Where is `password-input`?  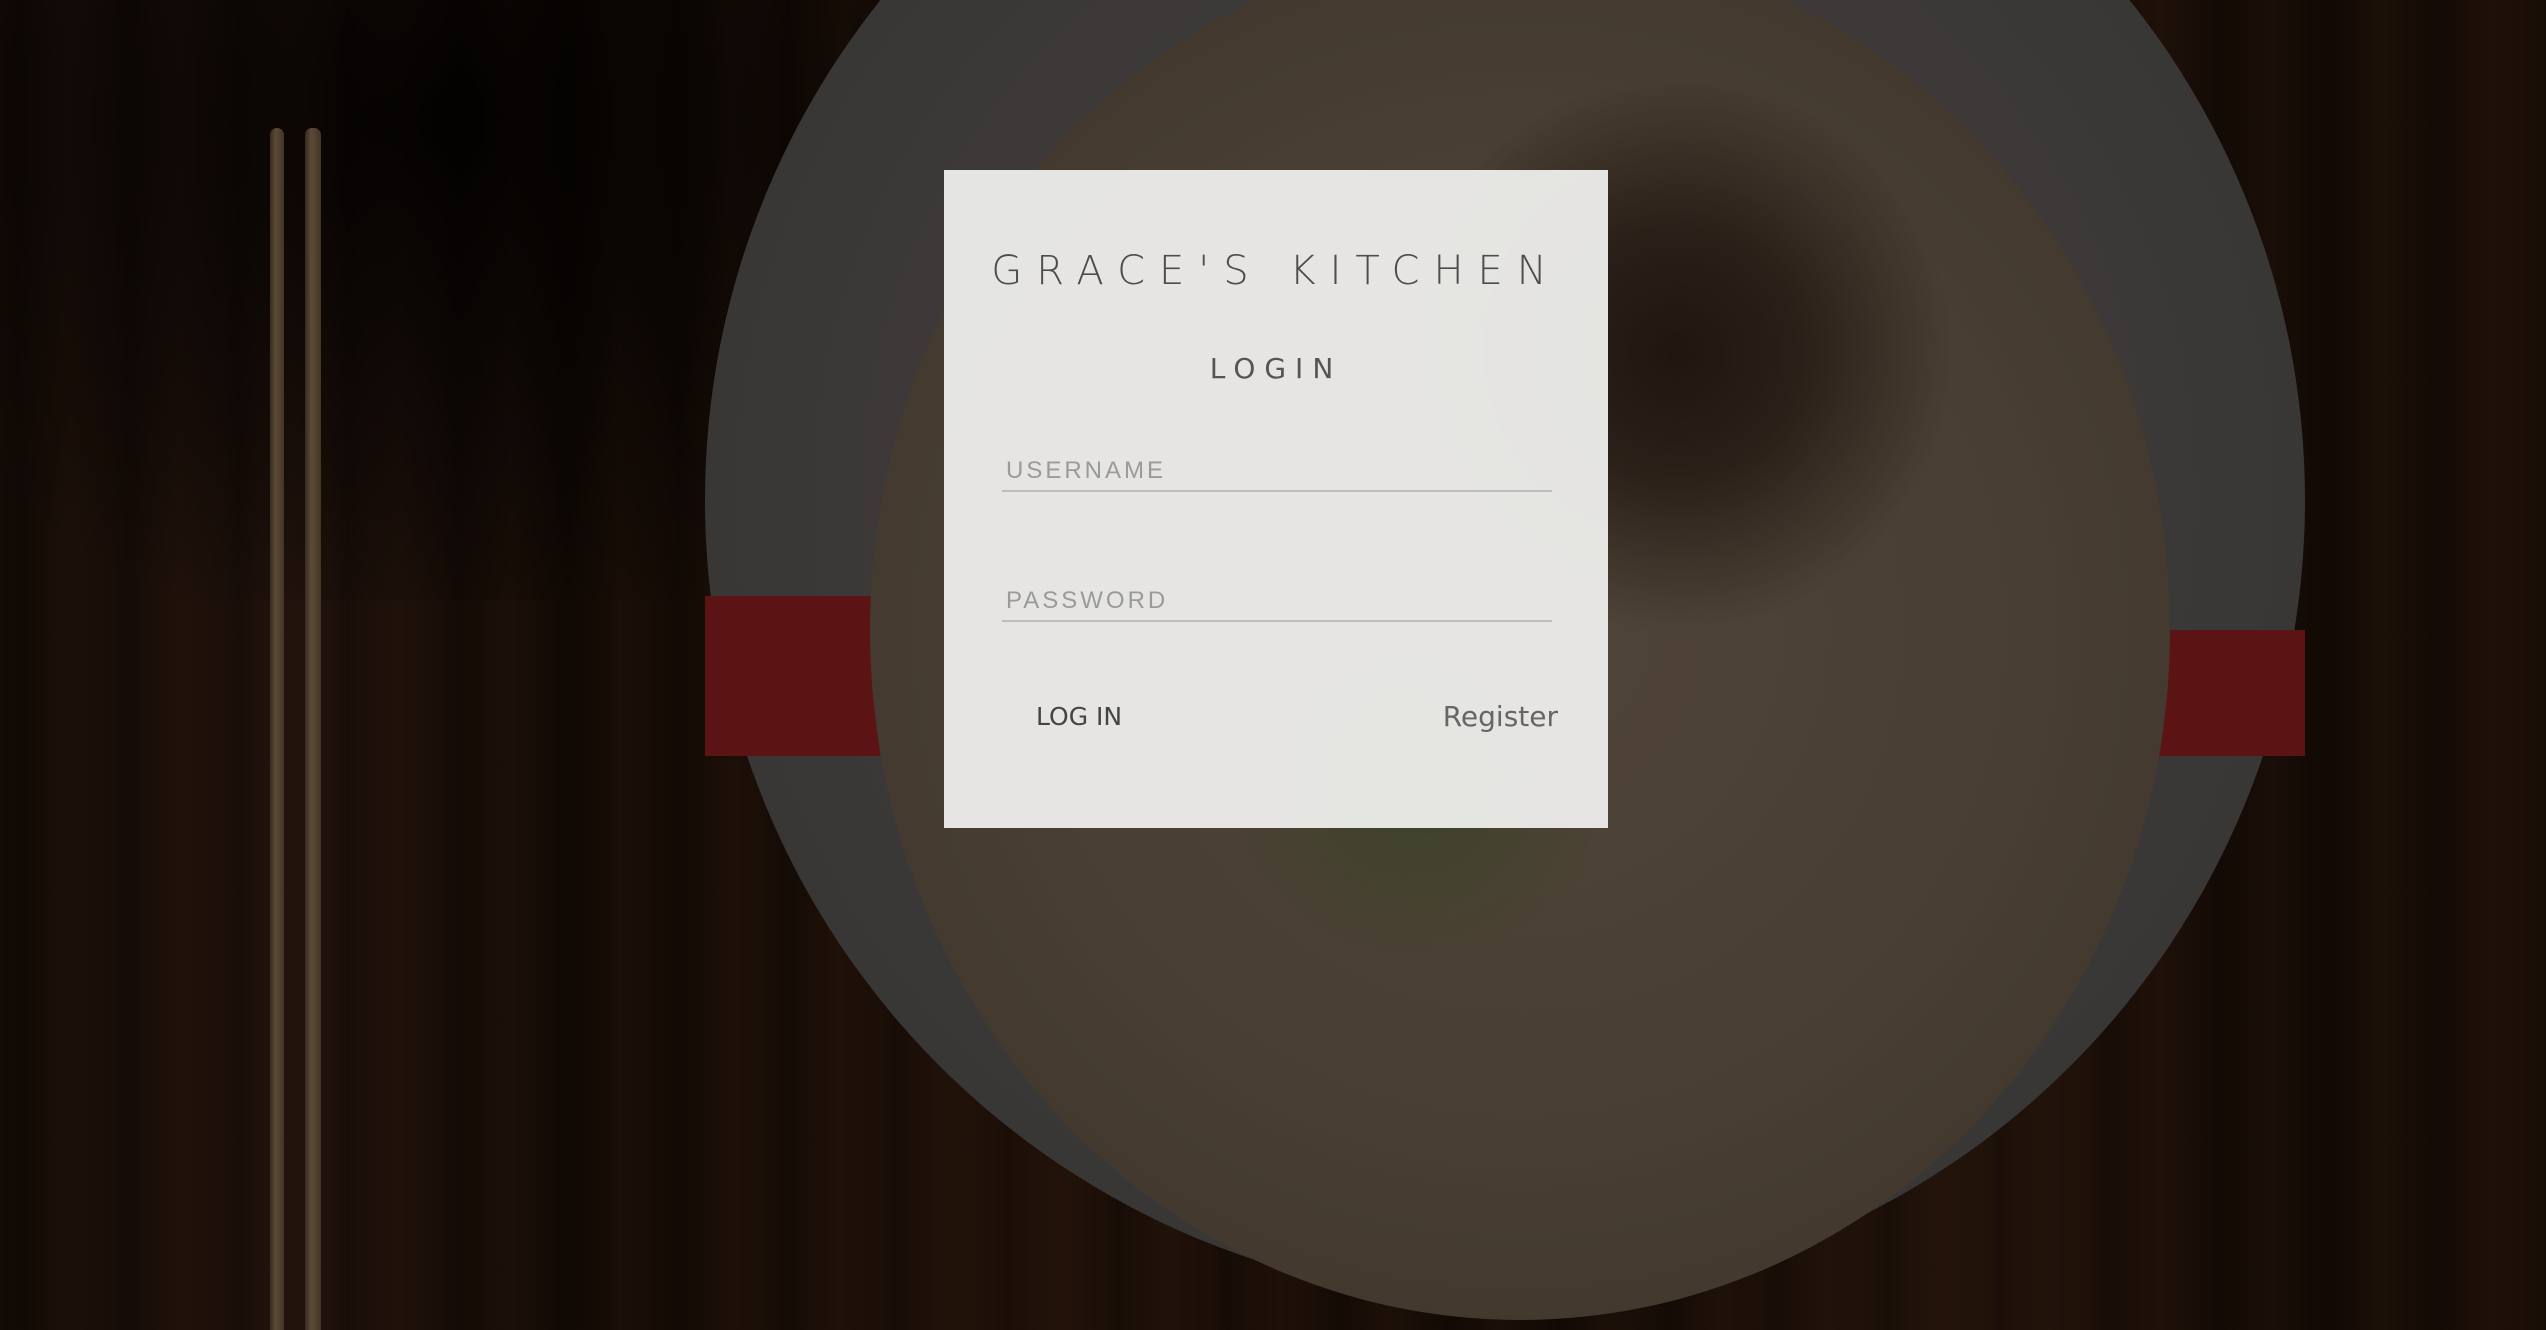
password-input is located at coordinates (1277, 602).